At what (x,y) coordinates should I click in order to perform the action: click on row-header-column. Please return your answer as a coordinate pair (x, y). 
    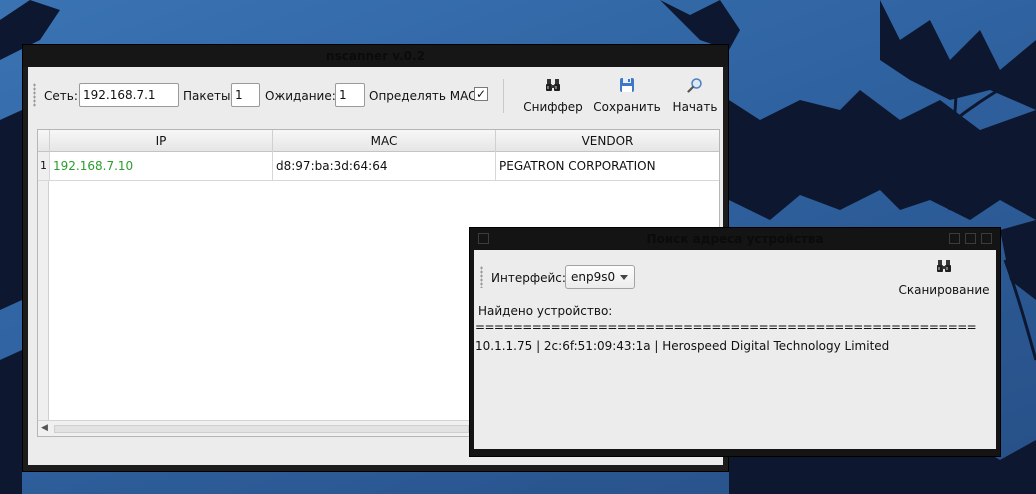
    Looking at the image, I should click on (43, 286).